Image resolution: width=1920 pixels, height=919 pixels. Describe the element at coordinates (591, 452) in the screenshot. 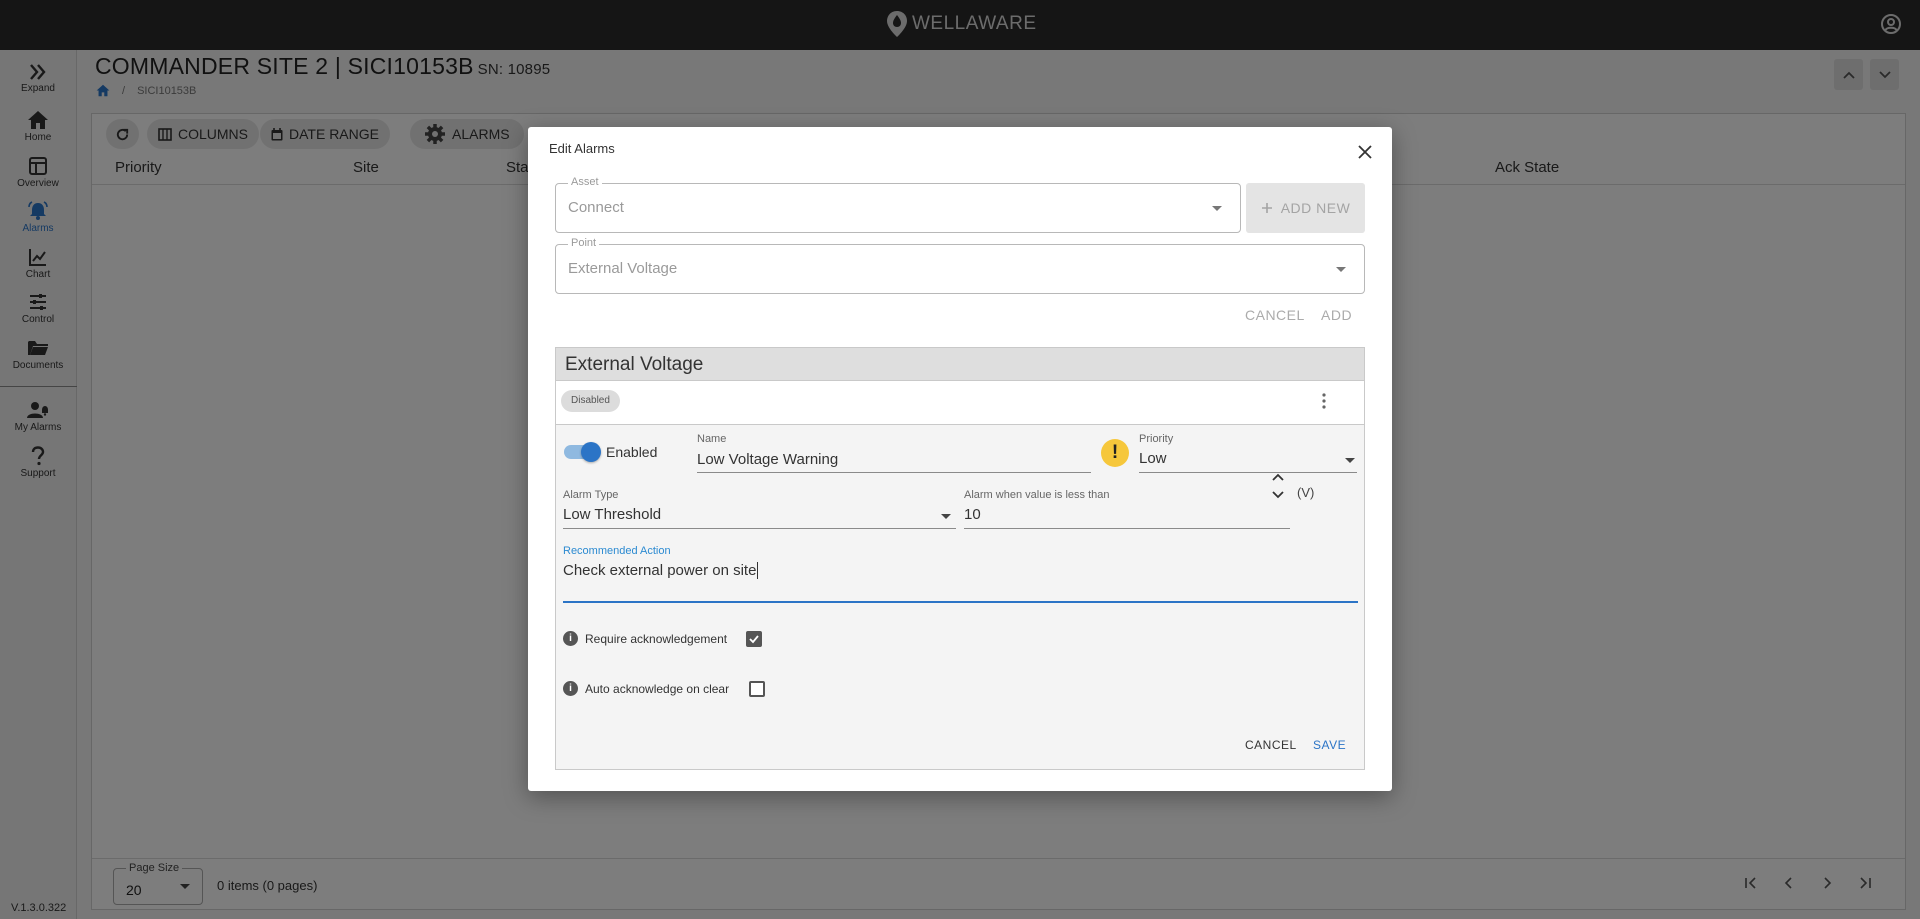

I see `toggle-knob` at that location.